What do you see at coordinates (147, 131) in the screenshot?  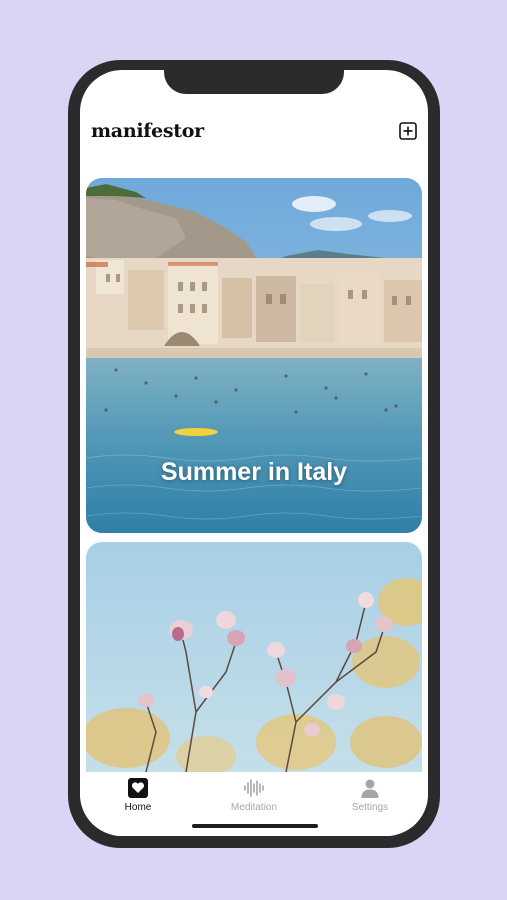 I see `app-logo: manifestor` at bounding box center [147, 131].